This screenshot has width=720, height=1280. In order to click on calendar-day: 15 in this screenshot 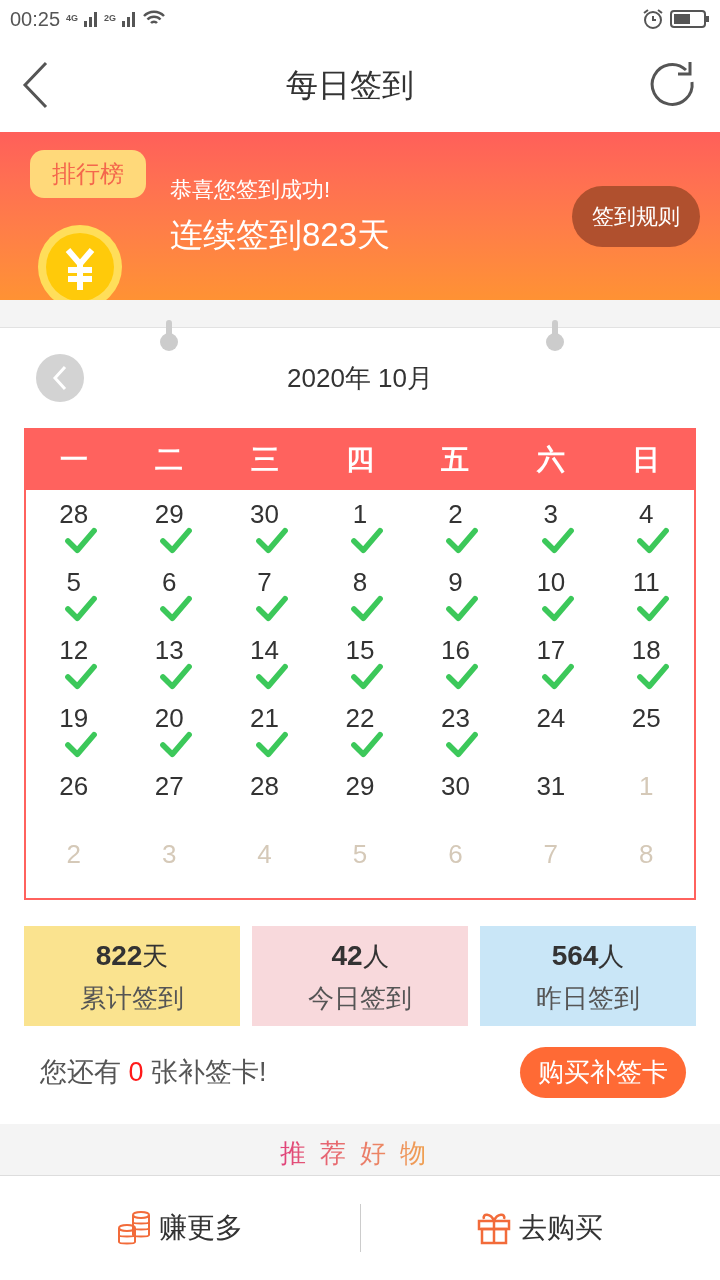, I will do `click(360, 650)`.